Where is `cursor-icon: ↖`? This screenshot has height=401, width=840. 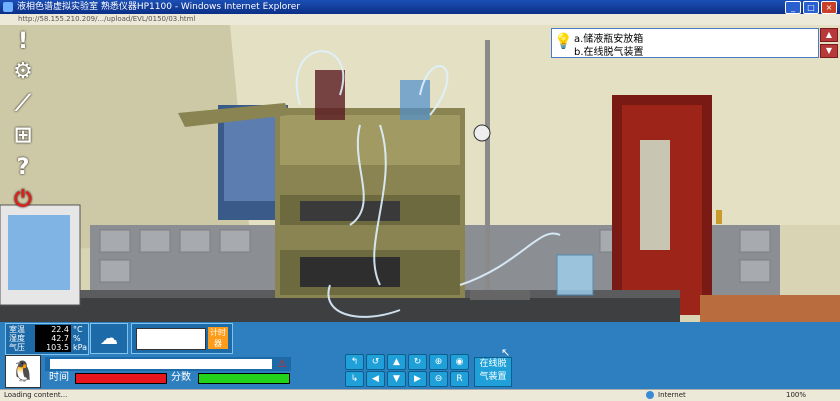 cursor-icon: ↖ is located at coordinates (506, 352).